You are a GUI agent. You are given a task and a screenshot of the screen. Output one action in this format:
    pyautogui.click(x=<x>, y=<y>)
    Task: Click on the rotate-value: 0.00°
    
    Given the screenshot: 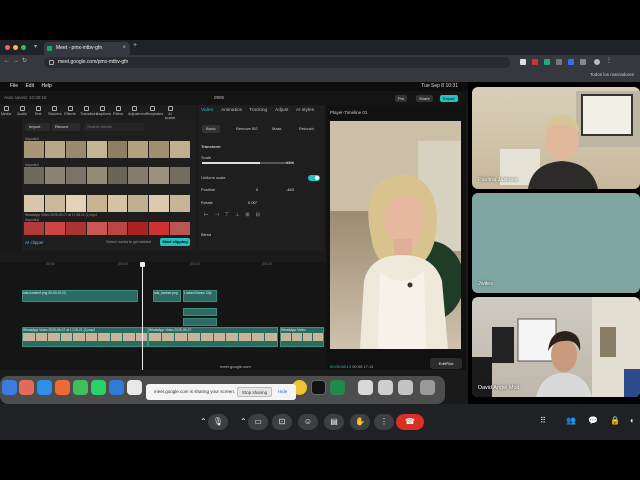 What is the action you would take?
    pyautogui.click(x=252, y=202)
    